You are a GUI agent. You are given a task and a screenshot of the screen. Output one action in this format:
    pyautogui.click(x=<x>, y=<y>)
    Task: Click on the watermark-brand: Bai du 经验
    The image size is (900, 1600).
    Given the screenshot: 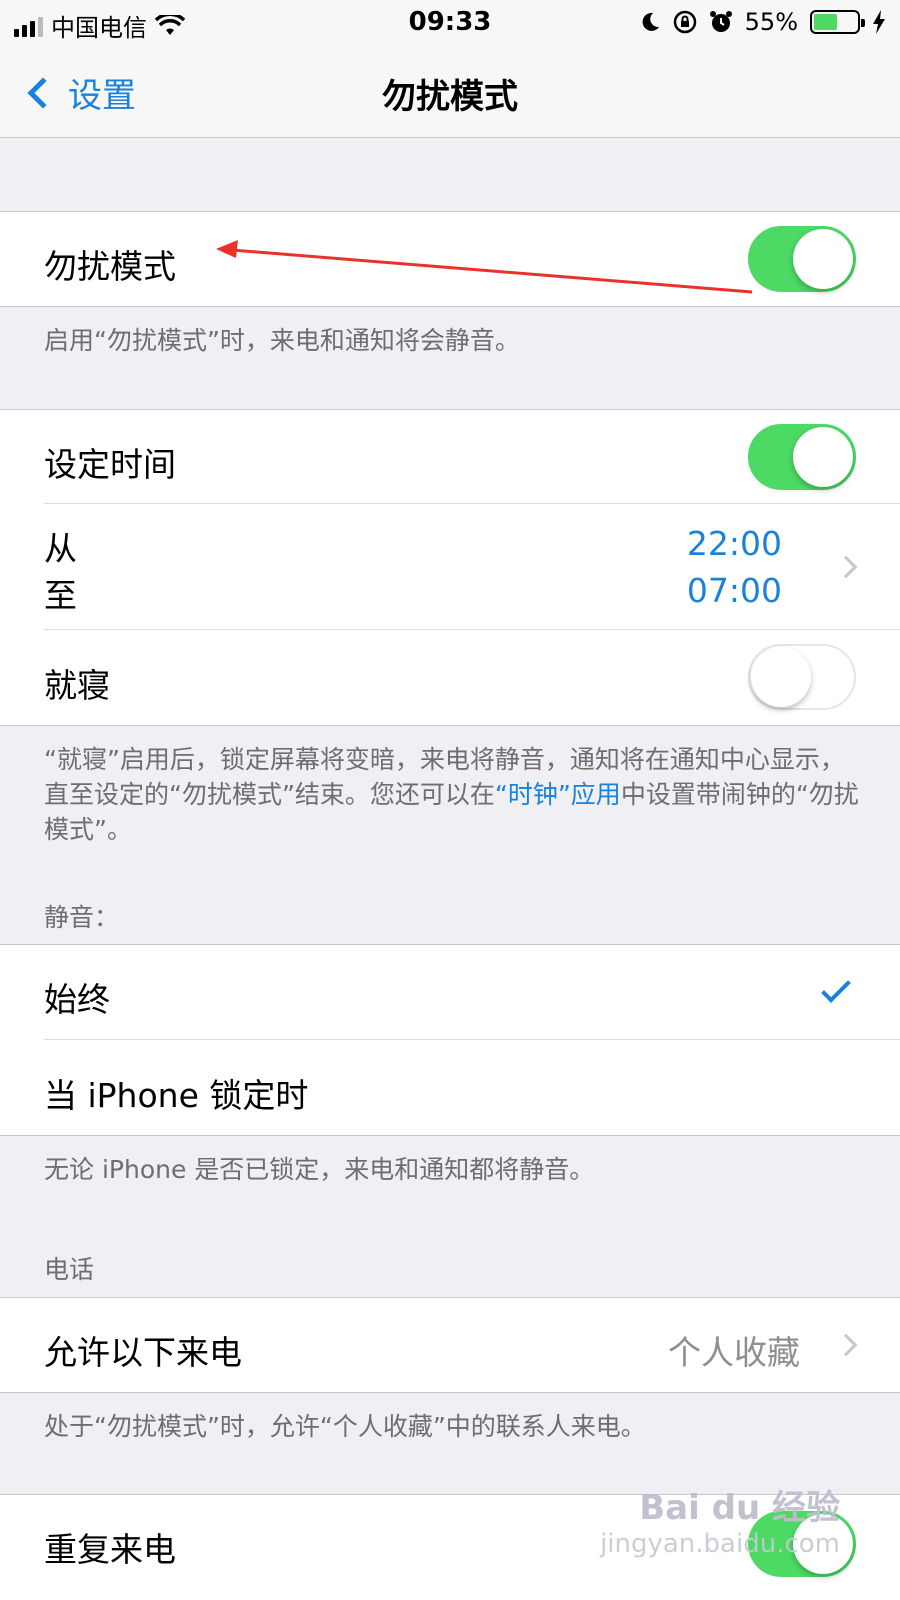 What is the action you would take?
    pyautogui.click(x=739, y=1508)
    